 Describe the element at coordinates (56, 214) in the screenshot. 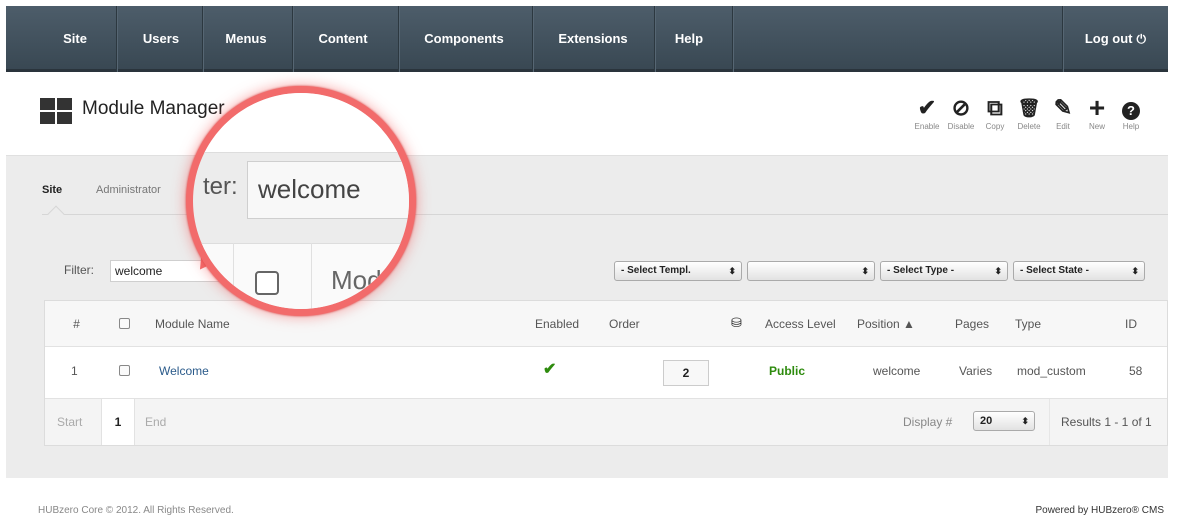

I see `tab-indicator` at that location.